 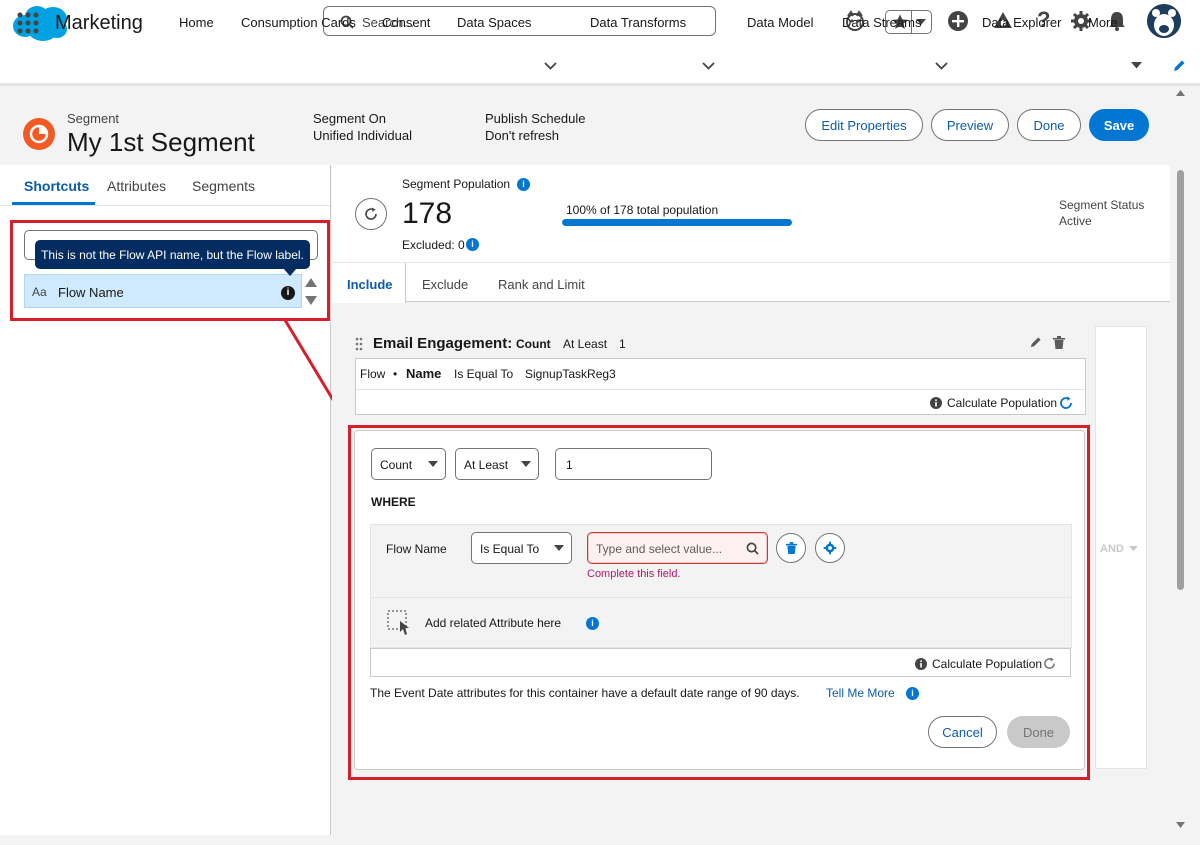 I want to click on container-aggregate: Count, so click(x=533, y=344).